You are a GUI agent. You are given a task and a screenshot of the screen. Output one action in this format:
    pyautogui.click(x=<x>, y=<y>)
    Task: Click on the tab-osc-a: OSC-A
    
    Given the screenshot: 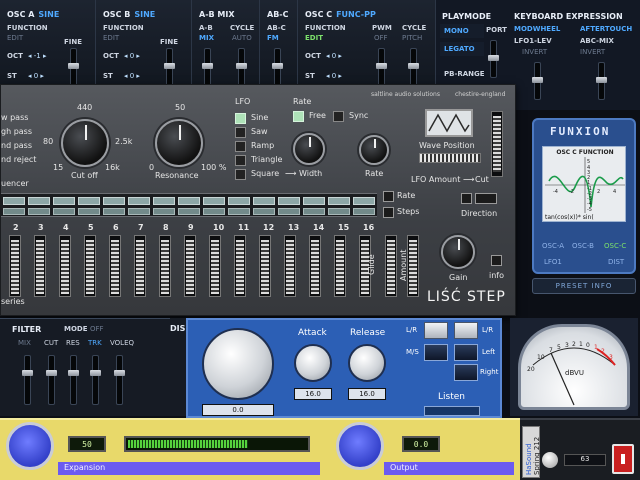 What is the action you would take?
    pyautogui.click(x=553, y=246)
    